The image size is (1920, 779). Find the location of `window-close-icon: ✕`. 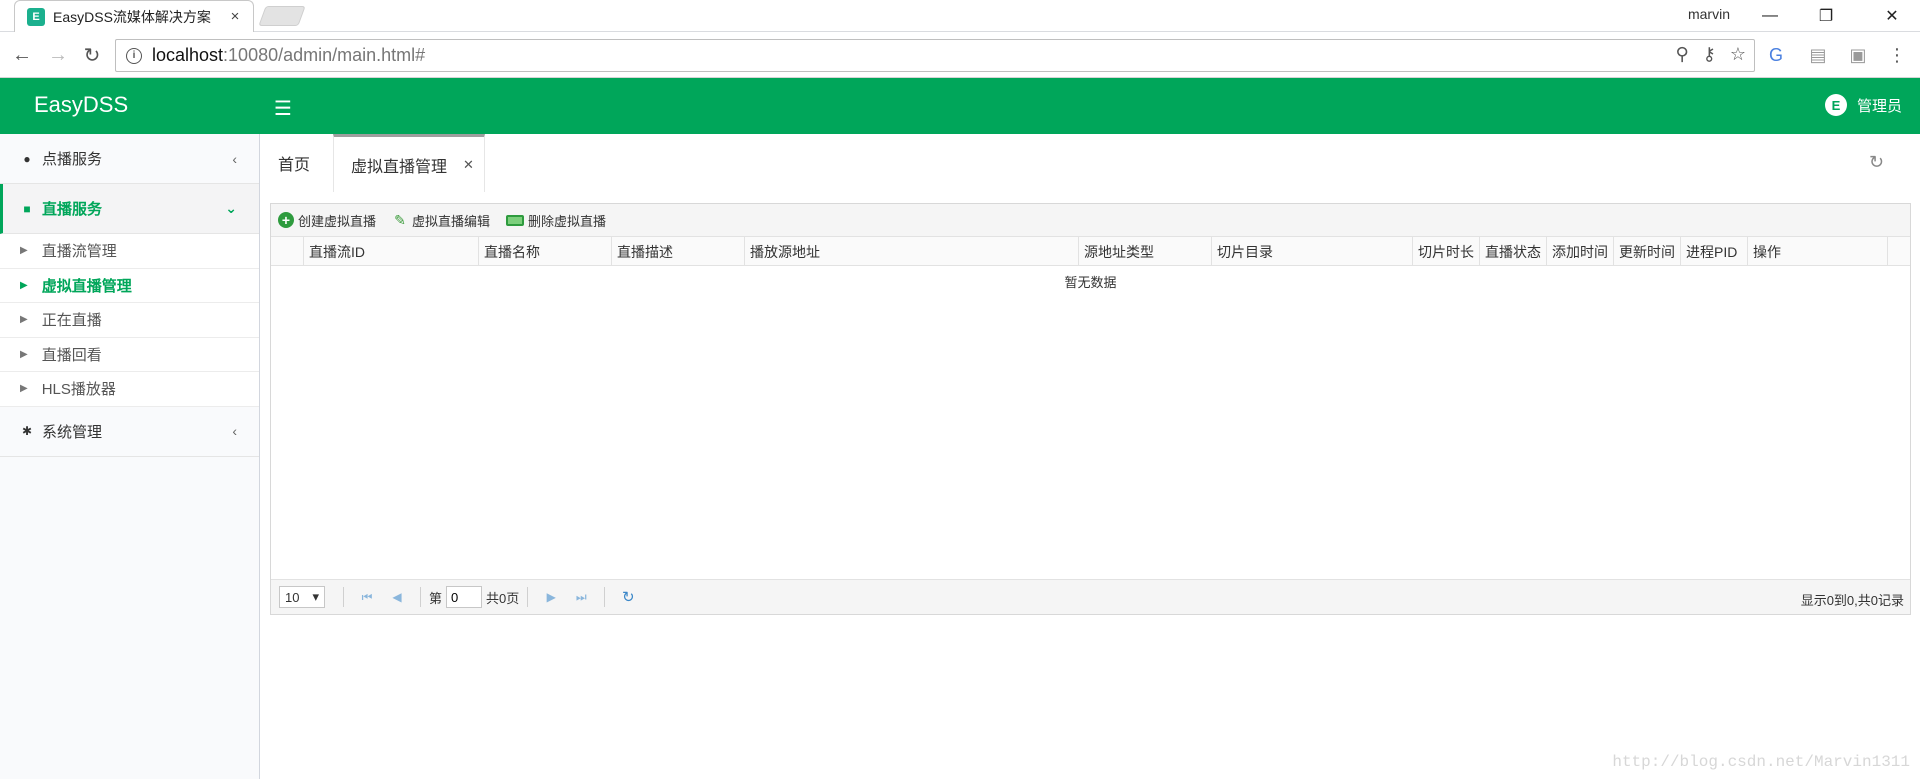

window-close-icon: ✕ is located at coordinates (1892, 16).